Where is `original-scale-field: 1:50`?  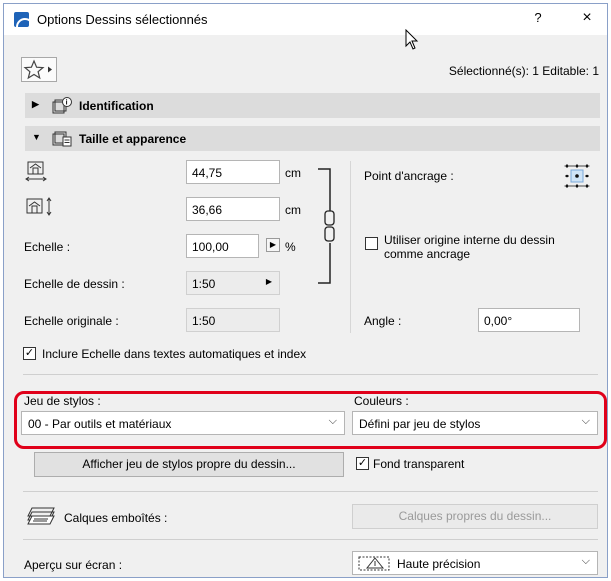
original-scale-field: 1:50 is located at coordinates (233, 320).